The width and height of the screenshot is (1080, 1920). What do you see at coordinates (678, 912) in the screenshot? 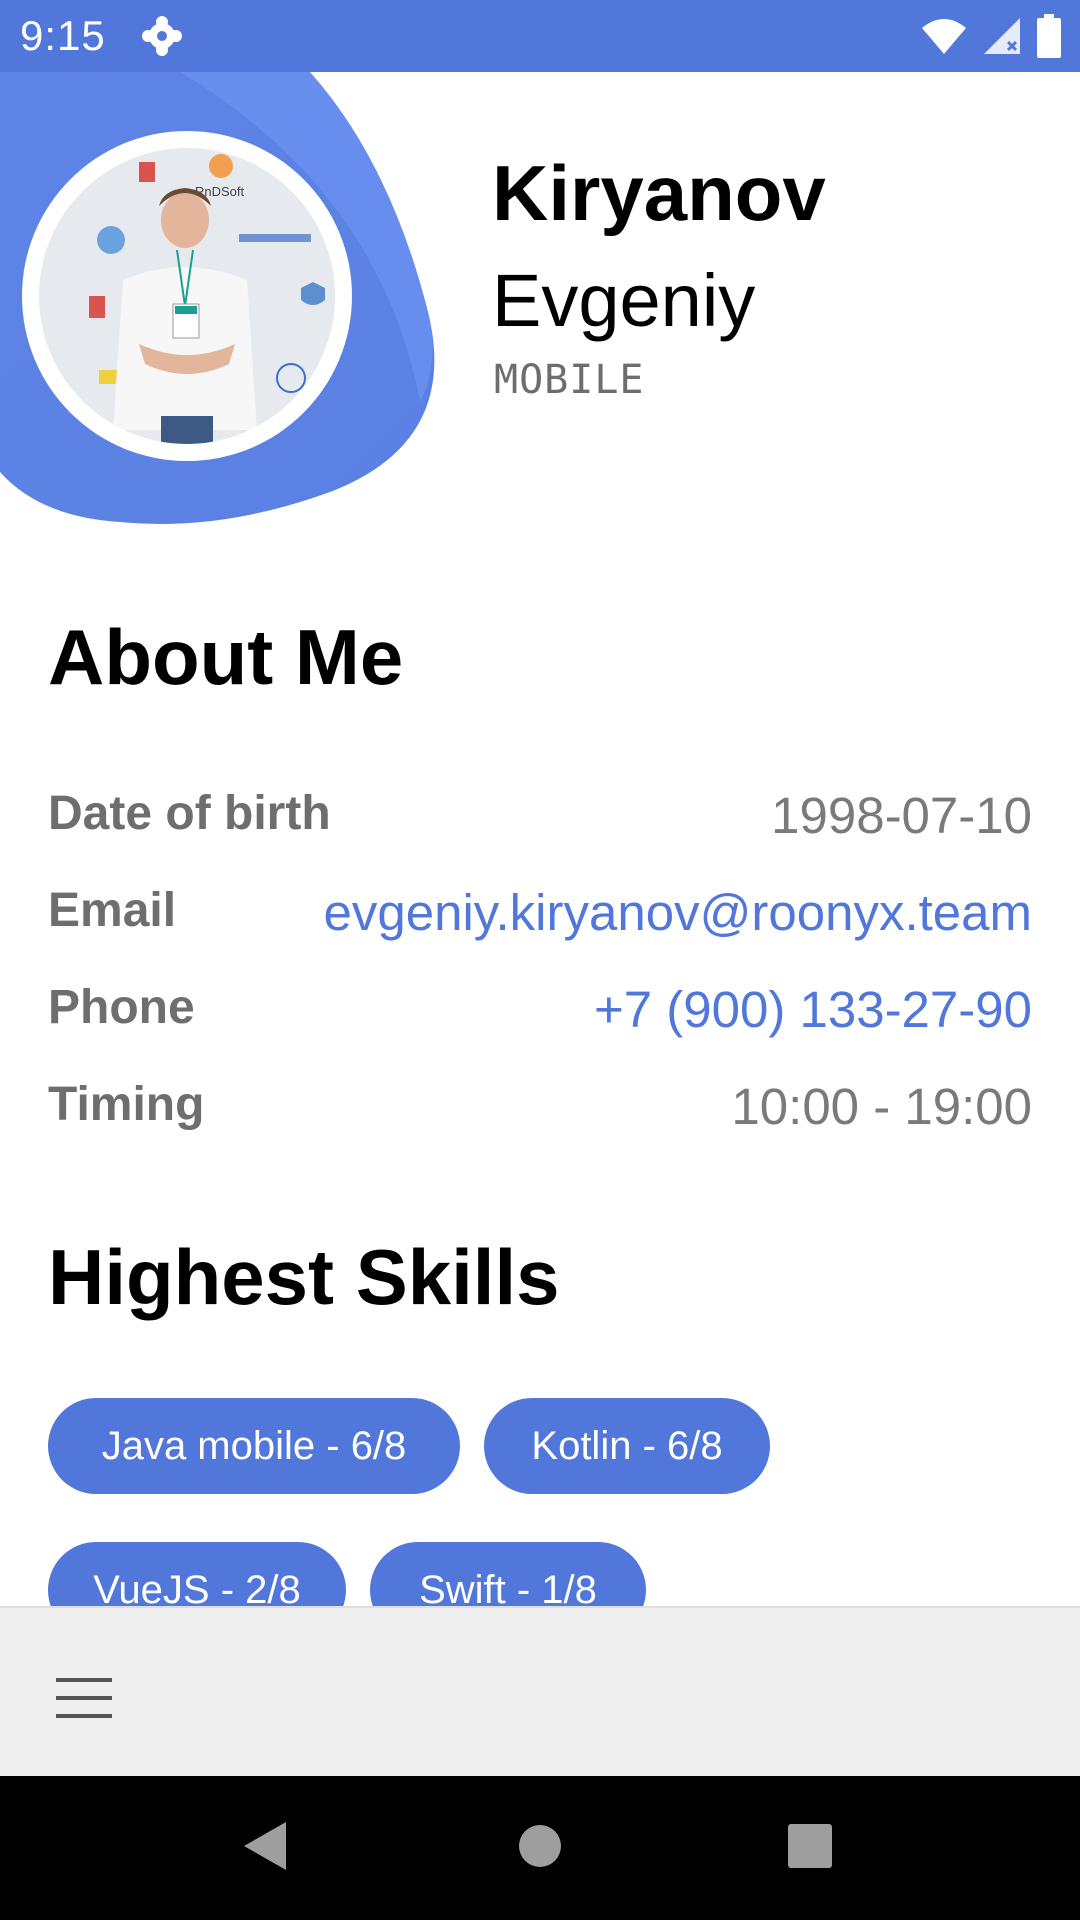
I see `email-link: evgeniy.kiryanov@roonyx.team` at bounding box center [678, 912].